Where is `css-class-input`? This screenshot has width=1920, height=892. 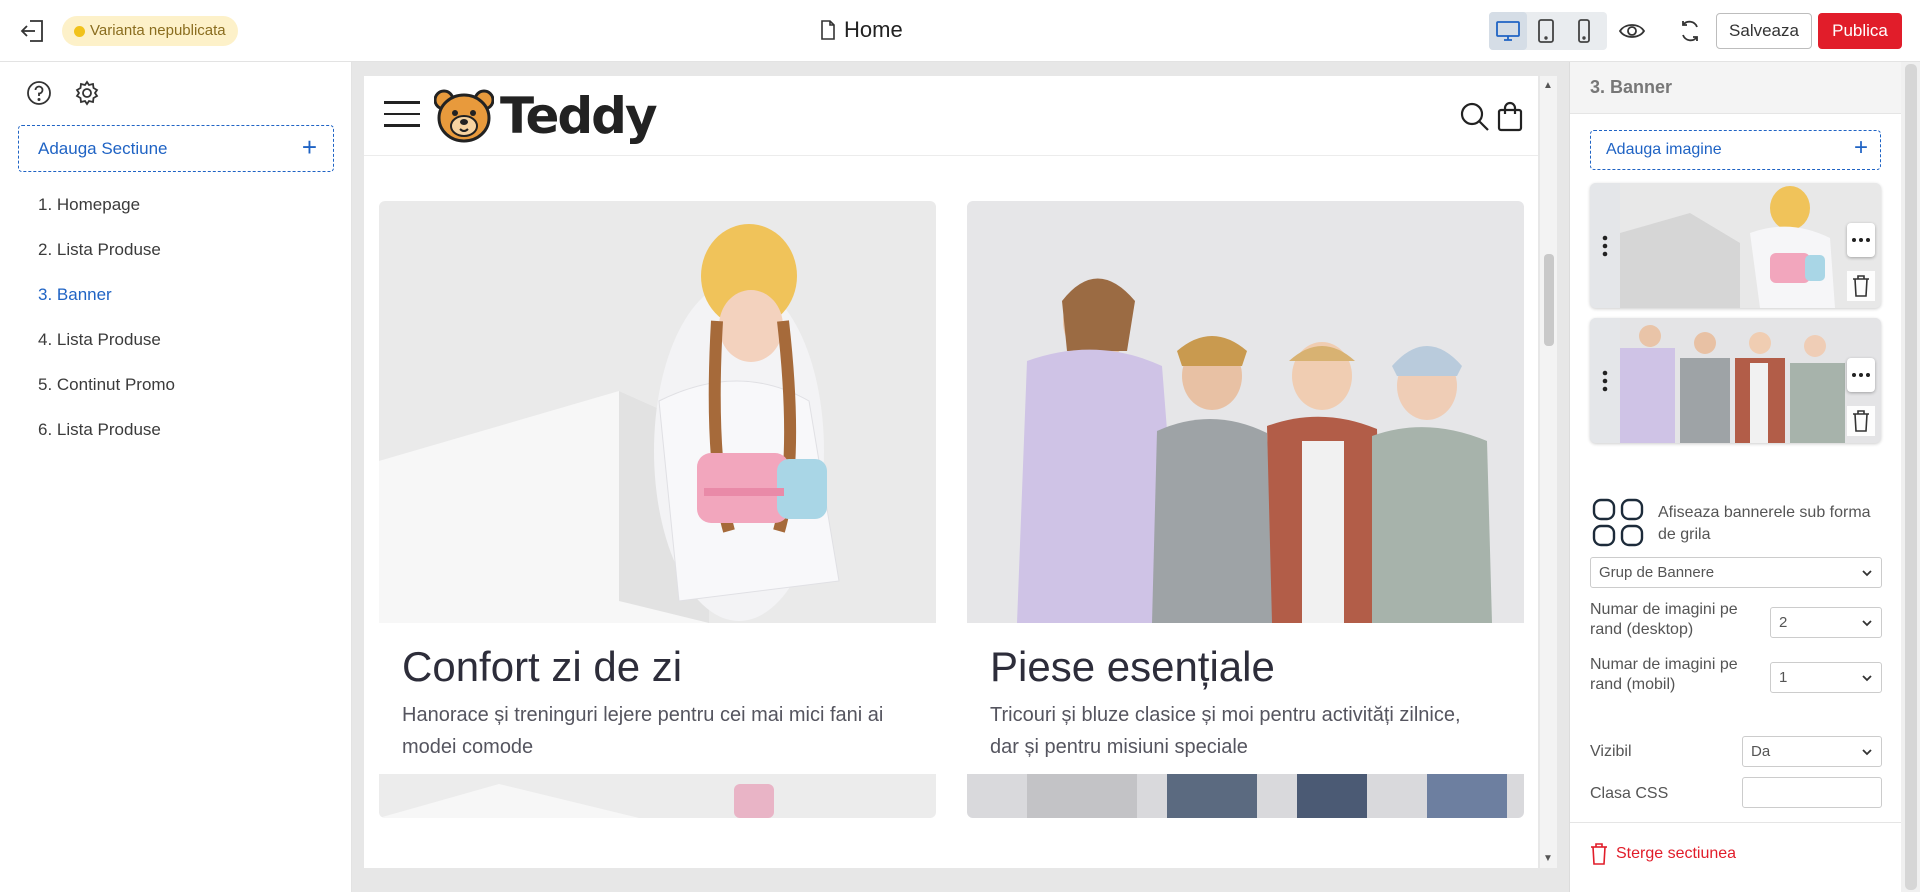 css-class-input is located at coordinates (1812, 792).